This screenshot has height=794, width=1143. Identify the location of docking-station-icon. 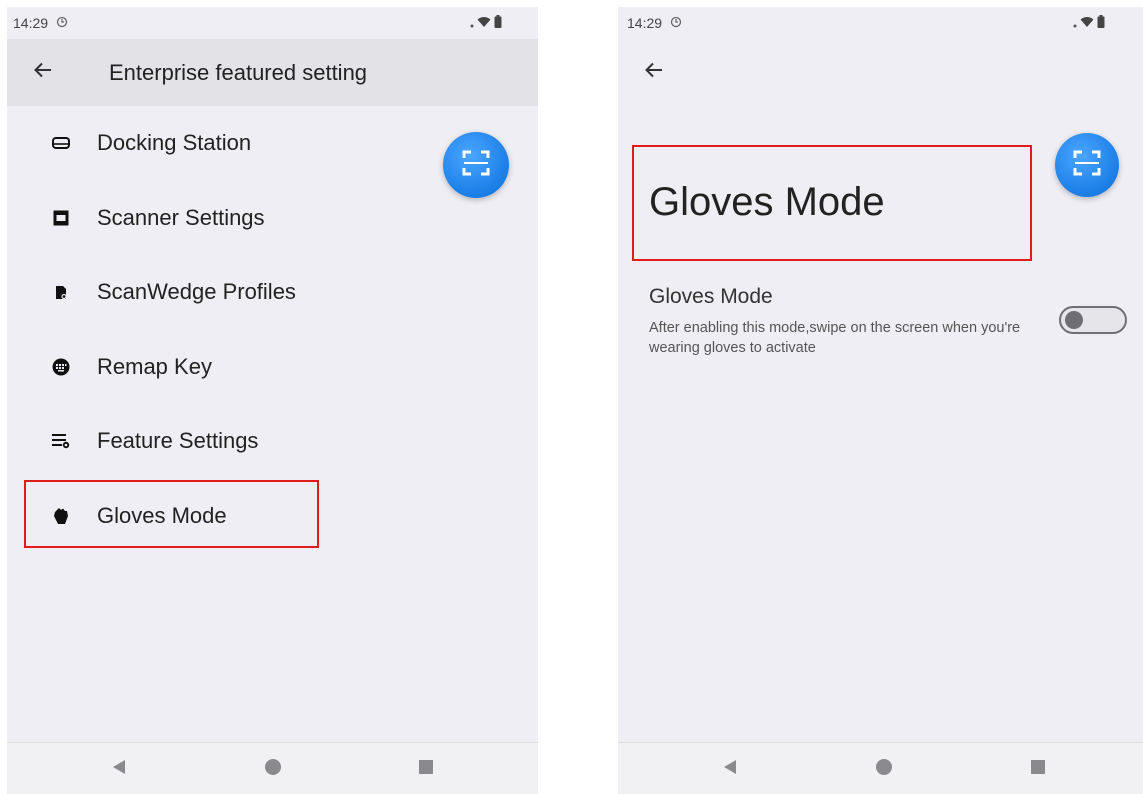
(61, 143).